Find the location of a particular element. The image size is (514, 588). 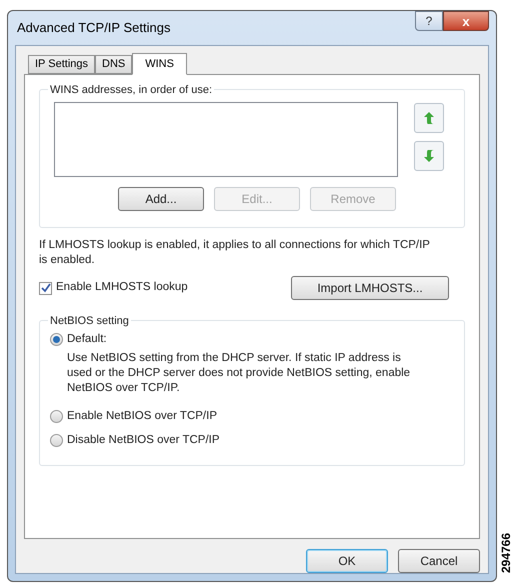

dialog-button: OK is located at coordinates (347, 561).